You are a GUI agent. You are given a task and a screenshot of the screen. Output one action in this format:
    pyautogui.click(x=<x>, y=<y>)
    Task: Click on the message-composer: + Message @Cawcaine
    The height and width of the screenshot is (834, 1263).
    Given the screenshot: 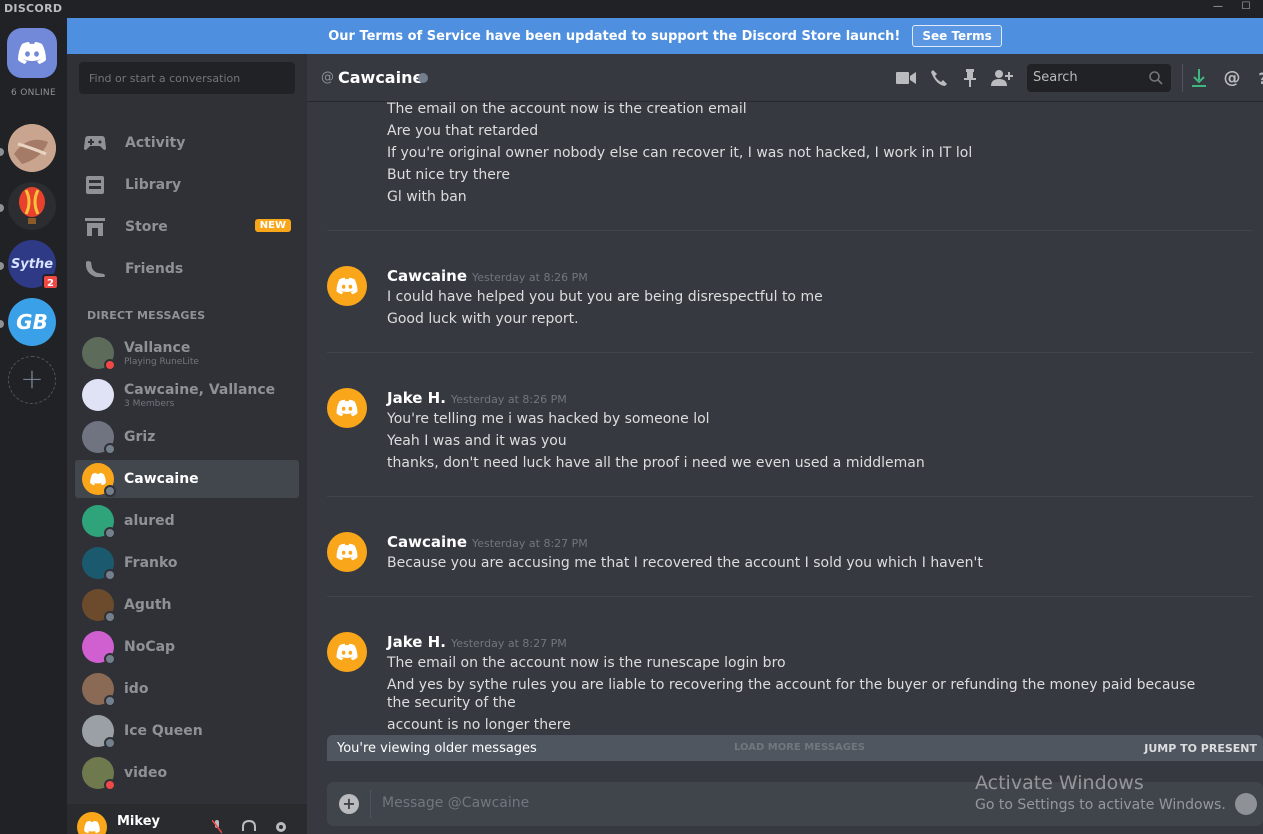 What is the action you would take?
    pyautogui.click(x=795, y=804)
    